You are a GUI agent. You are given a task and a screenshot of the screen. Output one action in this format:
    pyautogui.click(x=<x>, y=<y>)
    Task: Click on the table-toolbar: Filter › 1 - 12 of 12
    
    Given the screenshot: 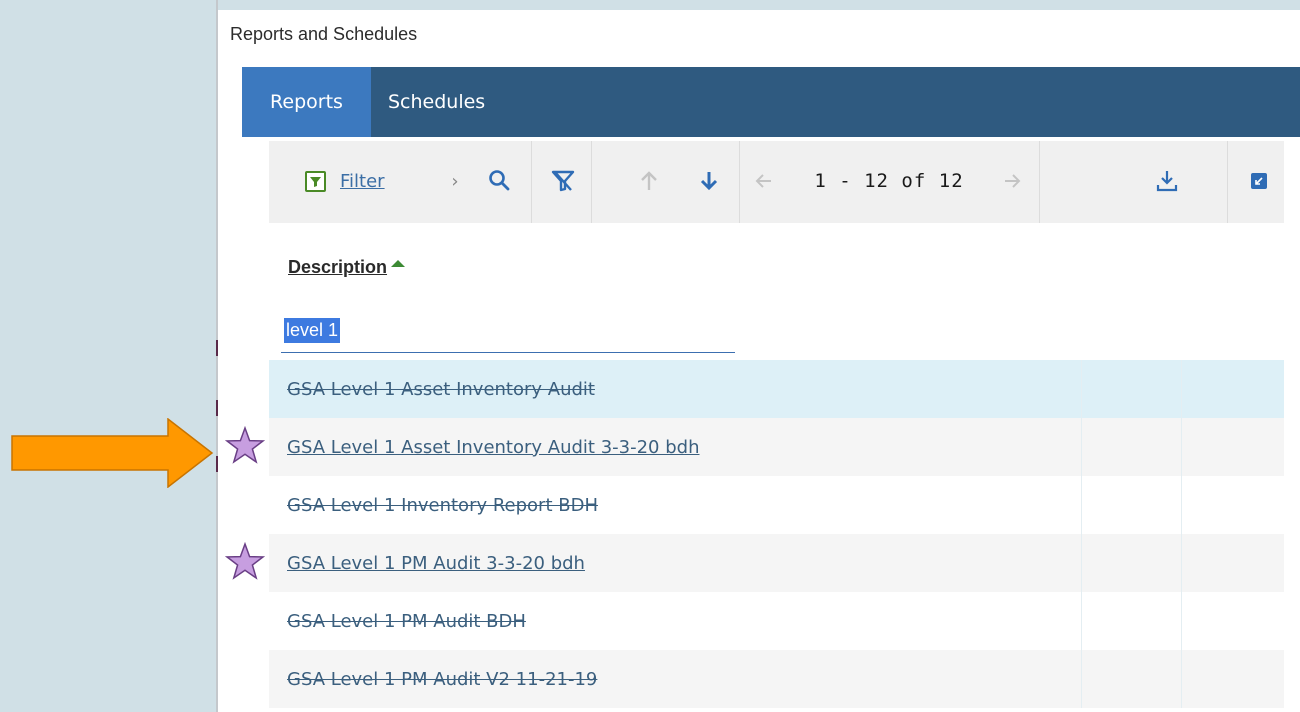 What is the action you would take?
    pyautogui.click(x=776, y=182)
    